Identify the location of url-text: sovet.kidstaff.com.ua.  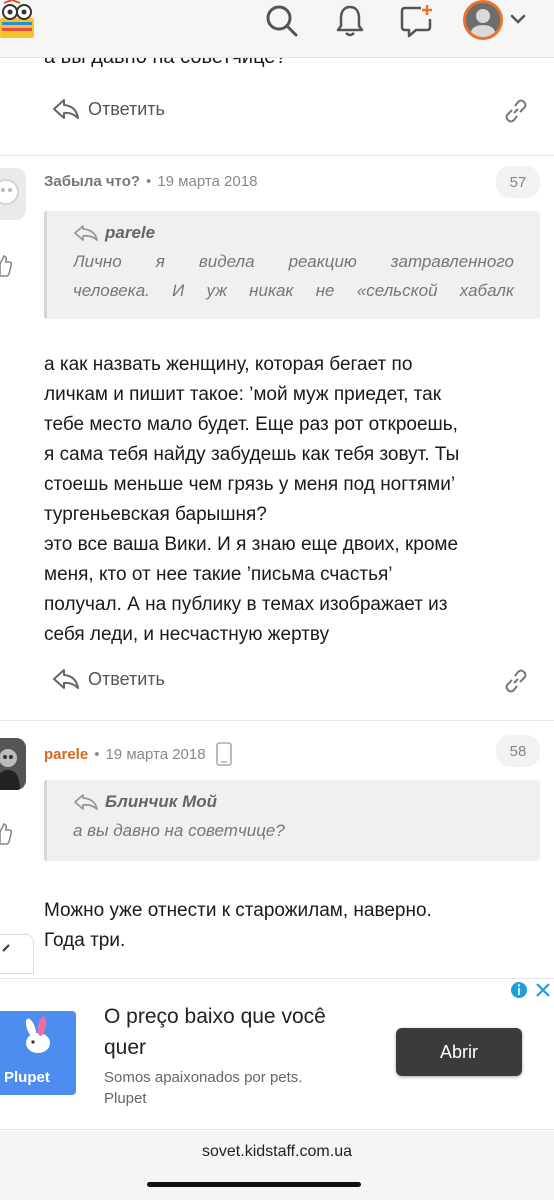
(277, 1152).